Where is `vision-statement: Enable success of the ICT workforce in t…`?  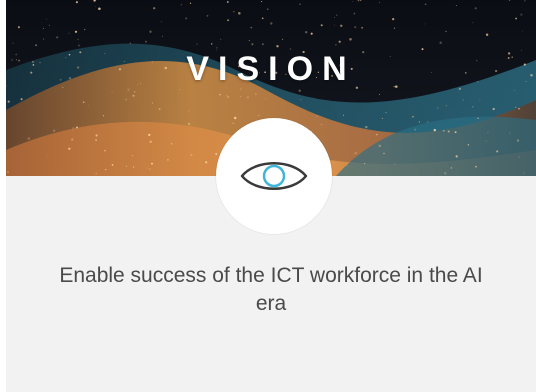 vision-statement: Enable success of the ICT workforce in t… is located at coordinates (271, 289).